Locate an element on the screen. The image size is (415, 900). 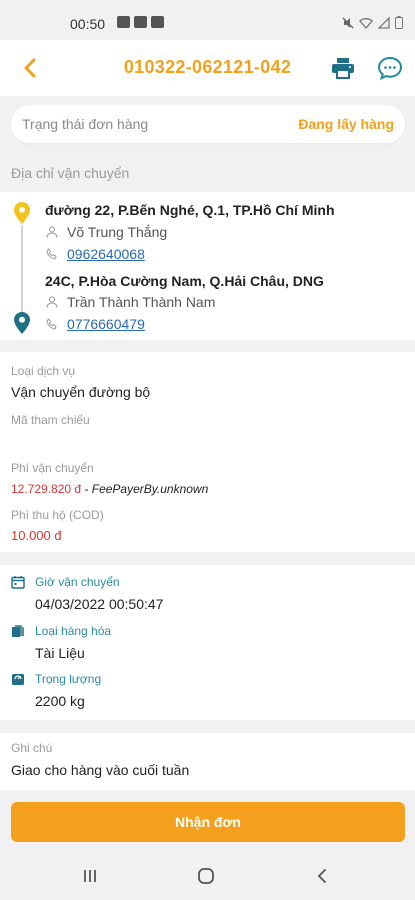
printer-icon is located at coordinates (343, 68).